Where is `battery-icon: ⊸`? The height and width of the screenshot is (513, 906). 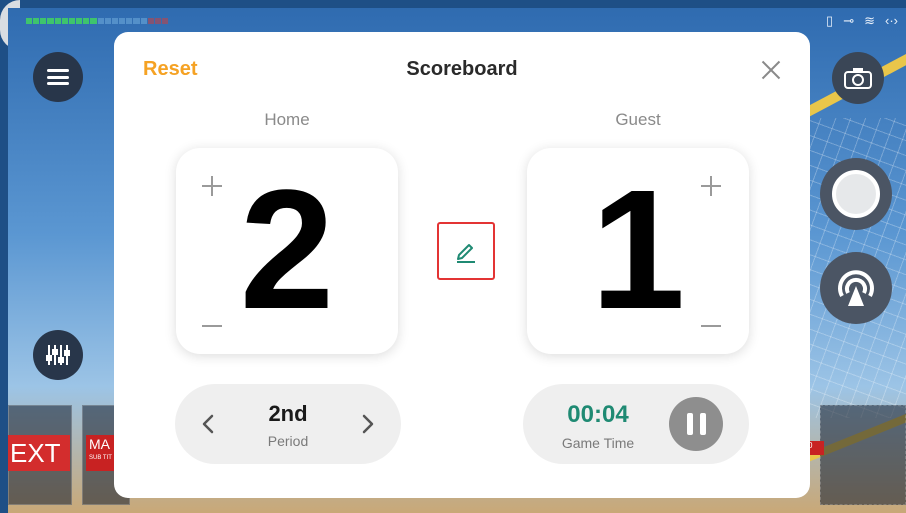 battery-icon: ⊸ is located at coordinates (849, 20).